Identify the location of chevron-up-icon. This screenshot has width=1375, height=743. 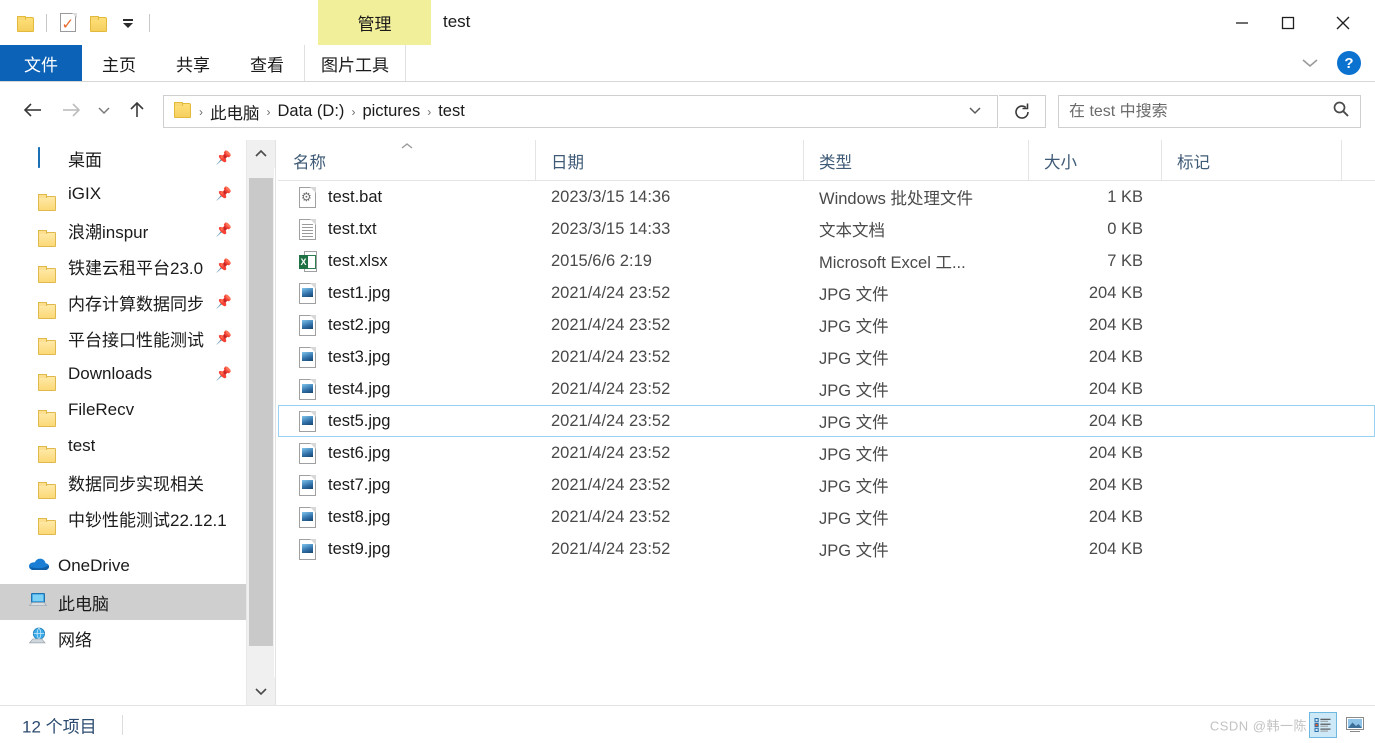
(261, 154).